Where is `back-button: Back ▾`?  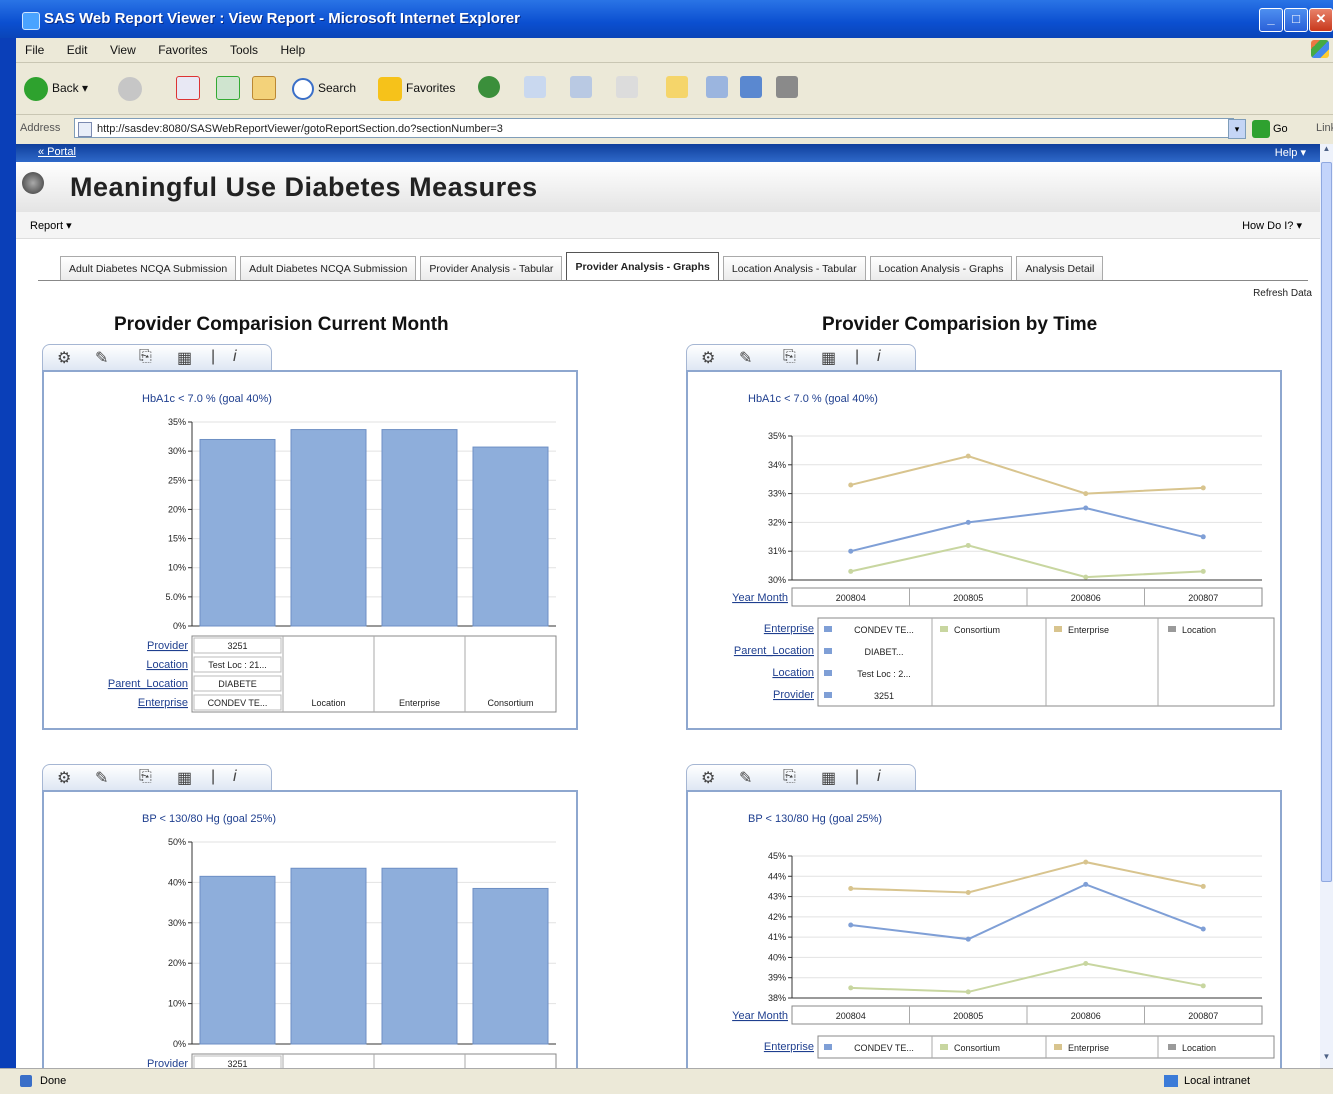
back-button: Back ▾ is located at coordinates (56, 88).